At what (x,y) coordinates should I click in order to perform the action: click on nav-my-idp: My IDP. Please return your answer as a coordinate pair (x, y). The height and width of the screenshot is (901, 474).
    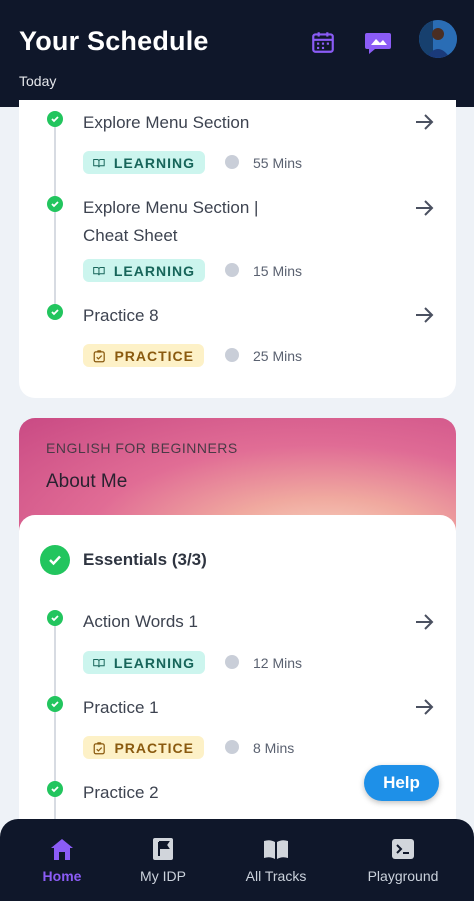
    Looking at the image, I should click on (163, 860).